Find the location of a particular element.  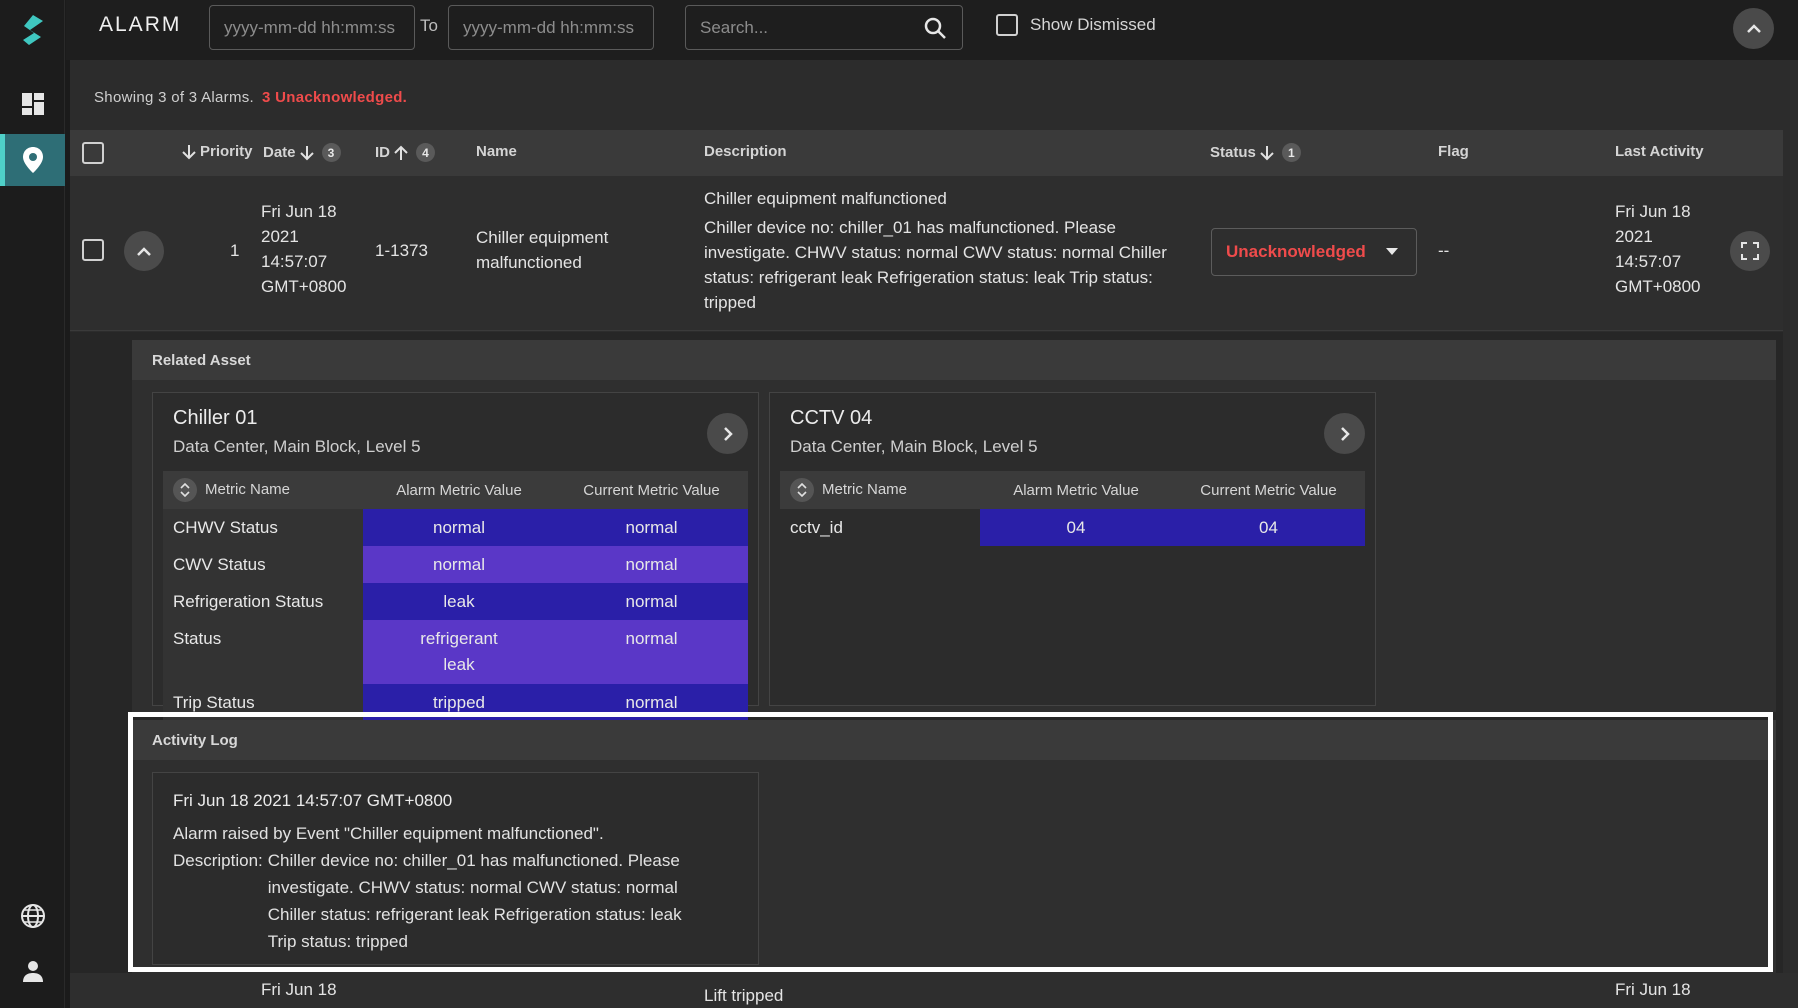

date-from-input is located at coordinates (312, 27).